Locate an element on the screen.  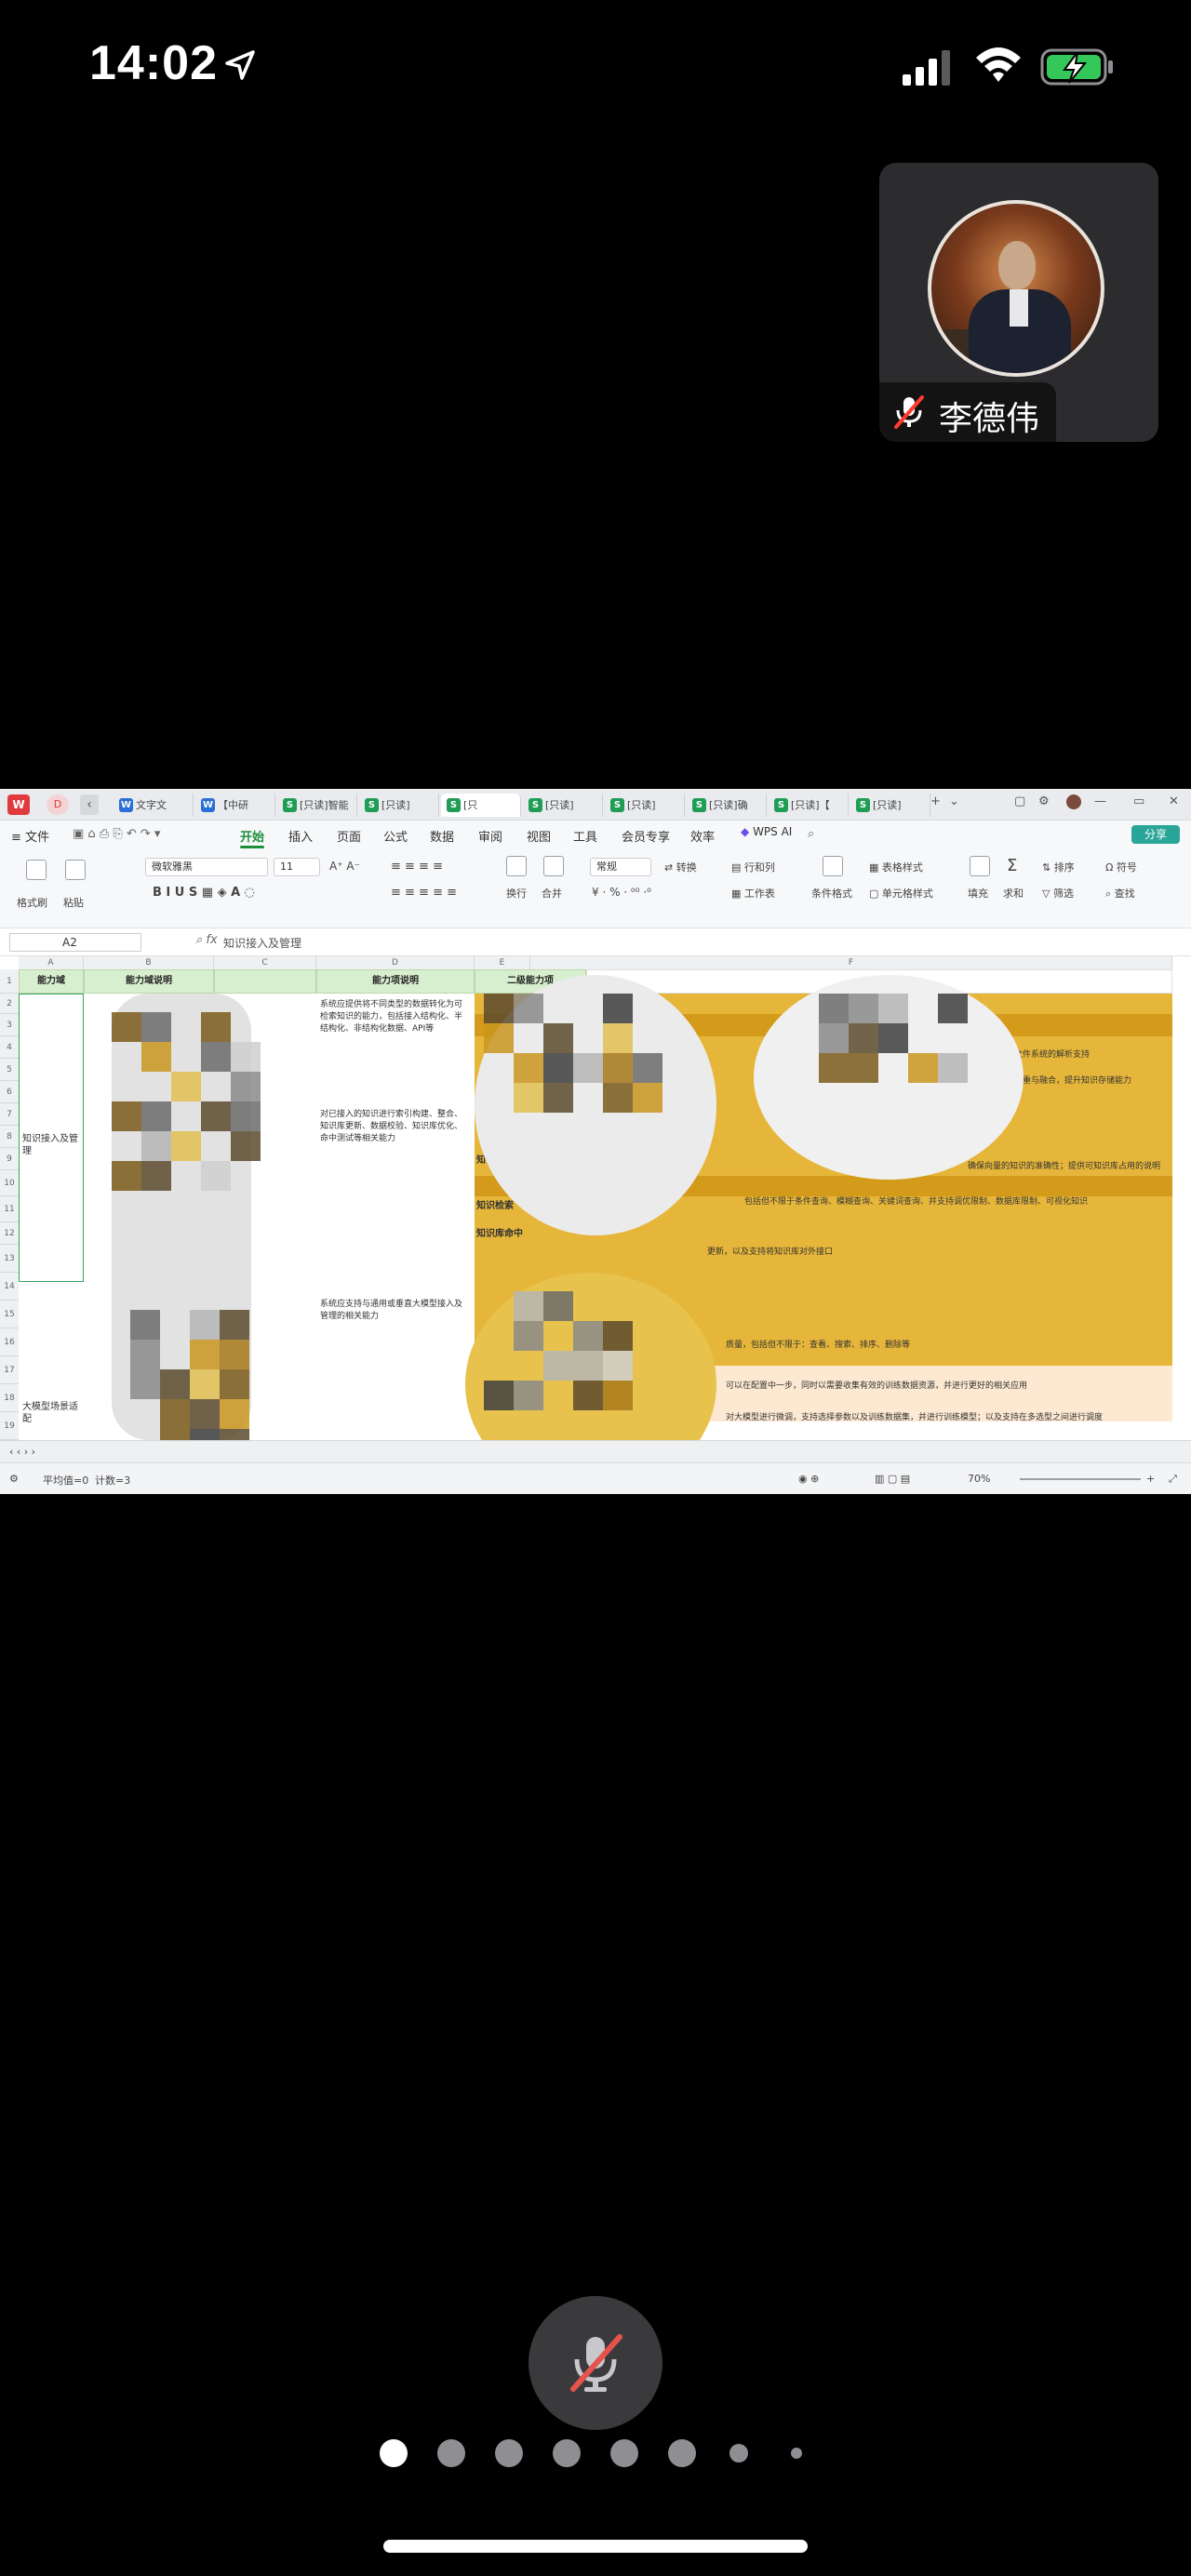
row-header: 6 is located at coordinates (9, 1092).